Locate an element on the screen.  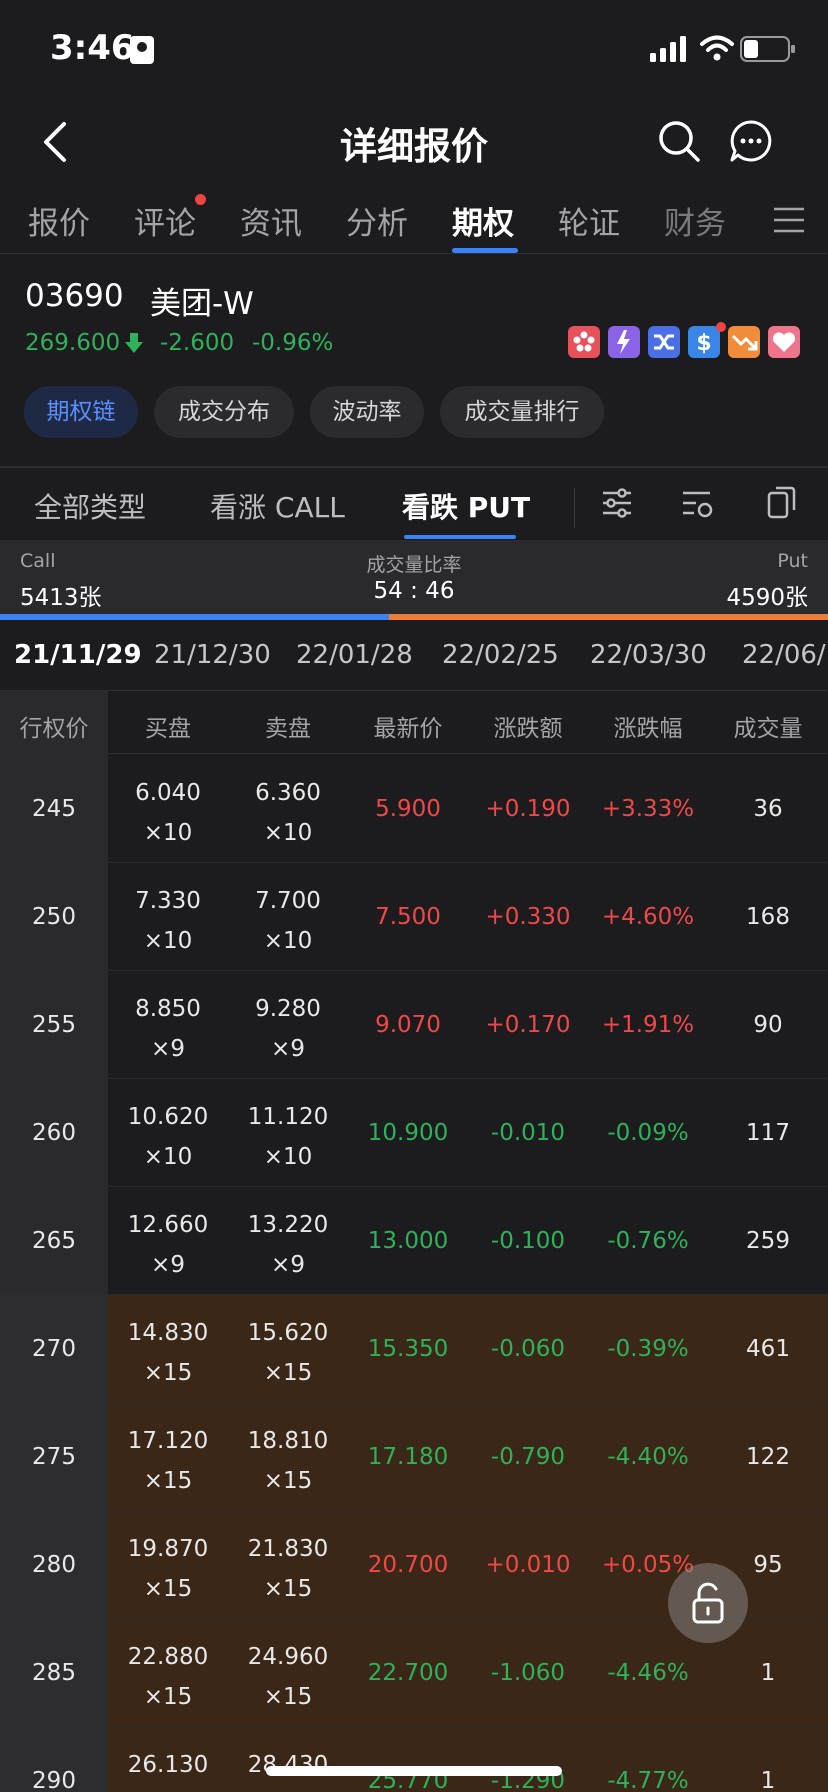
level2-icon is located at coordinates (624, 342).